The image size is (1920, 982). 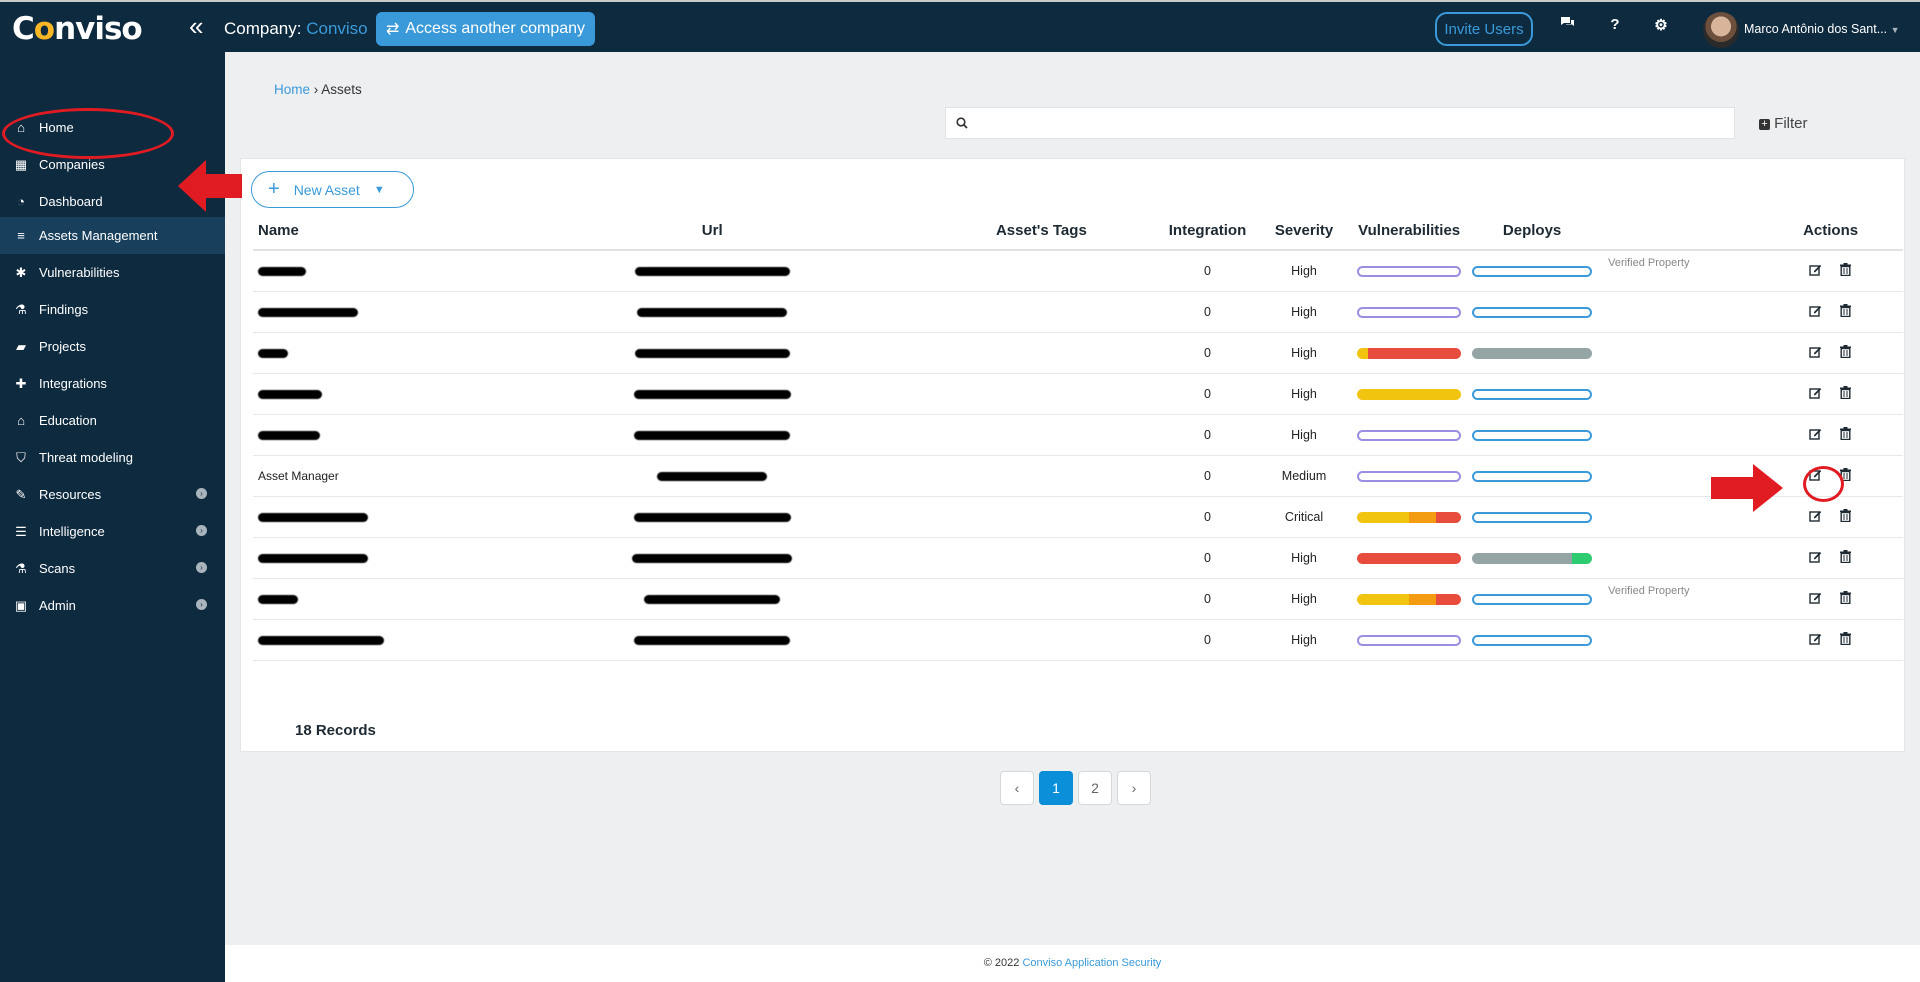 I want to click on col-vulnerabilities: Vulnerabilities, so click(x=1409, y=231).